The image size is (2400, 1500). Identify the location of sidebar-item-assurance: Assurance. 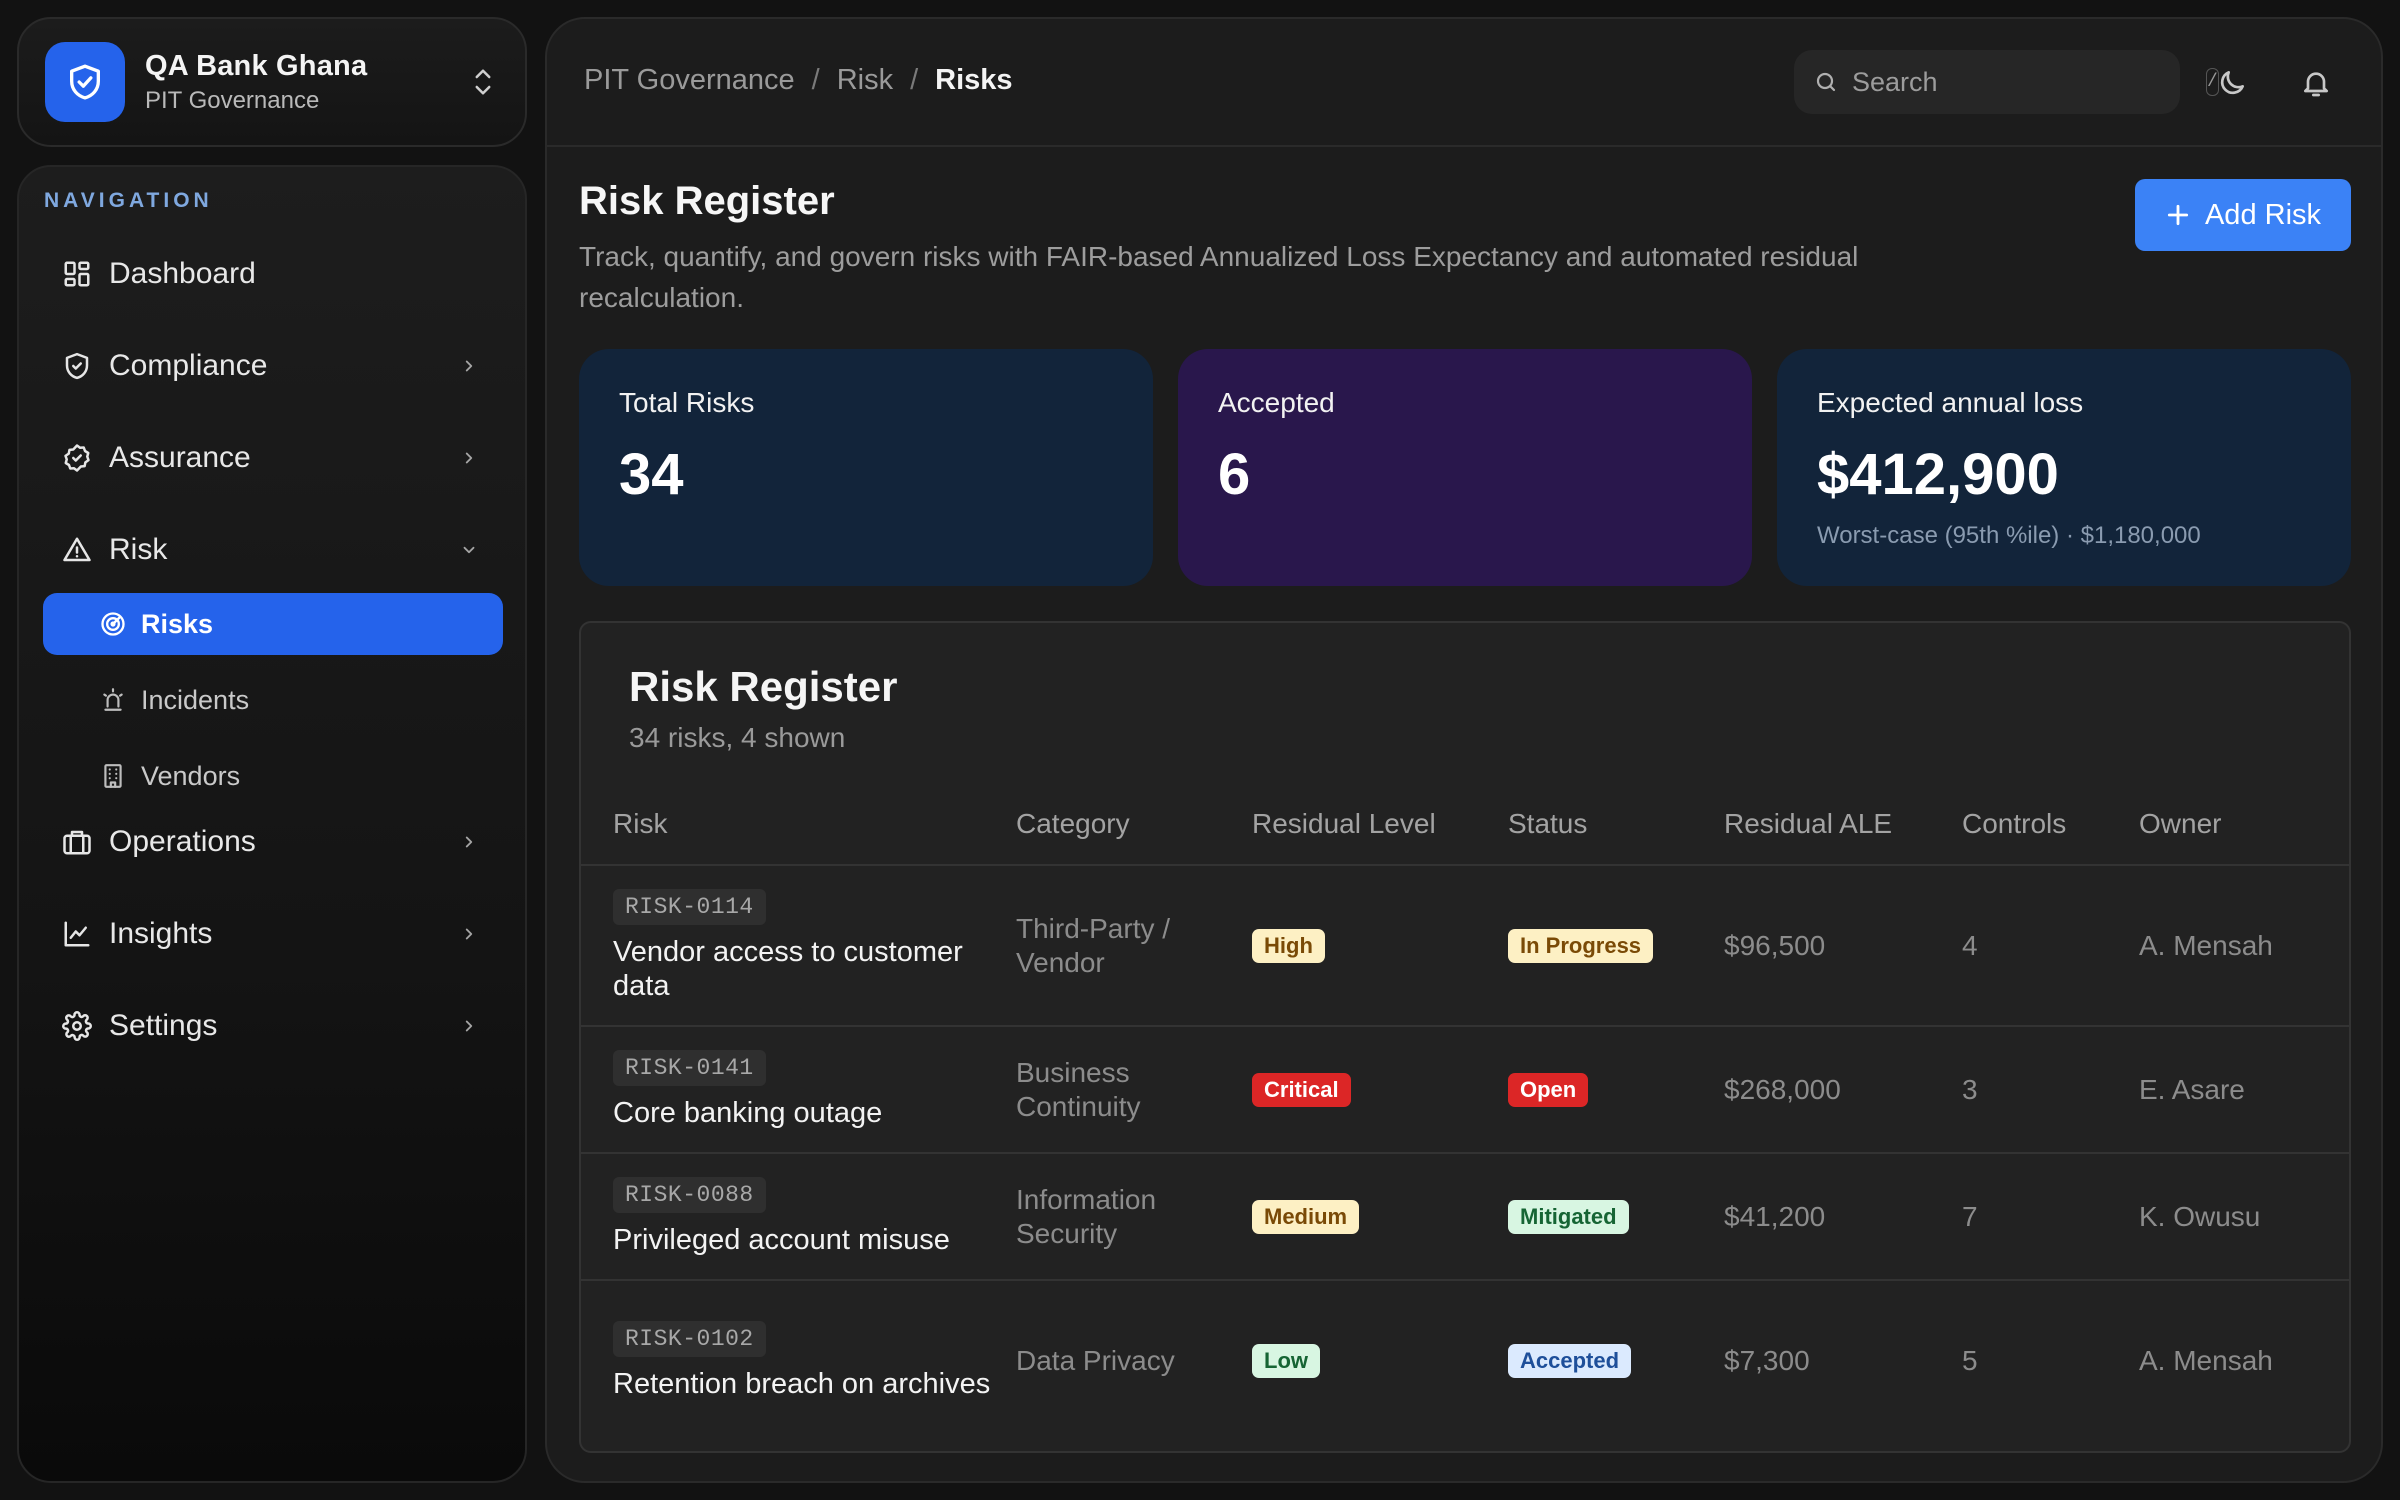
(273, 458).